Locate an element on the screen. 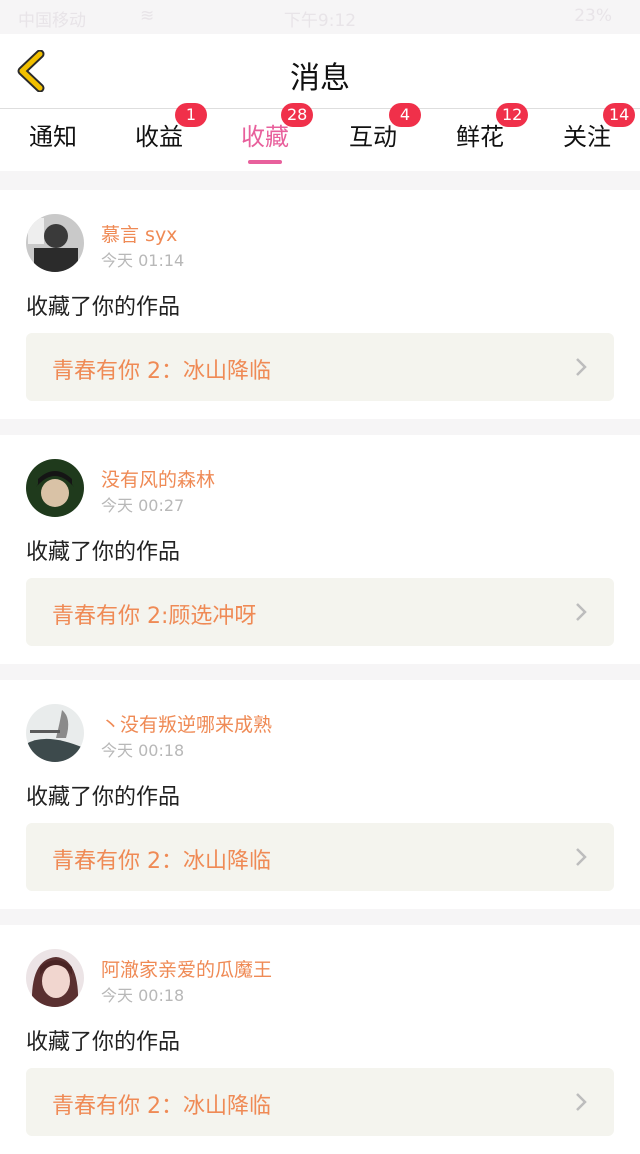 The image size is (640, 1154). tab-label: 关注 is located at coordinates (587, 137).